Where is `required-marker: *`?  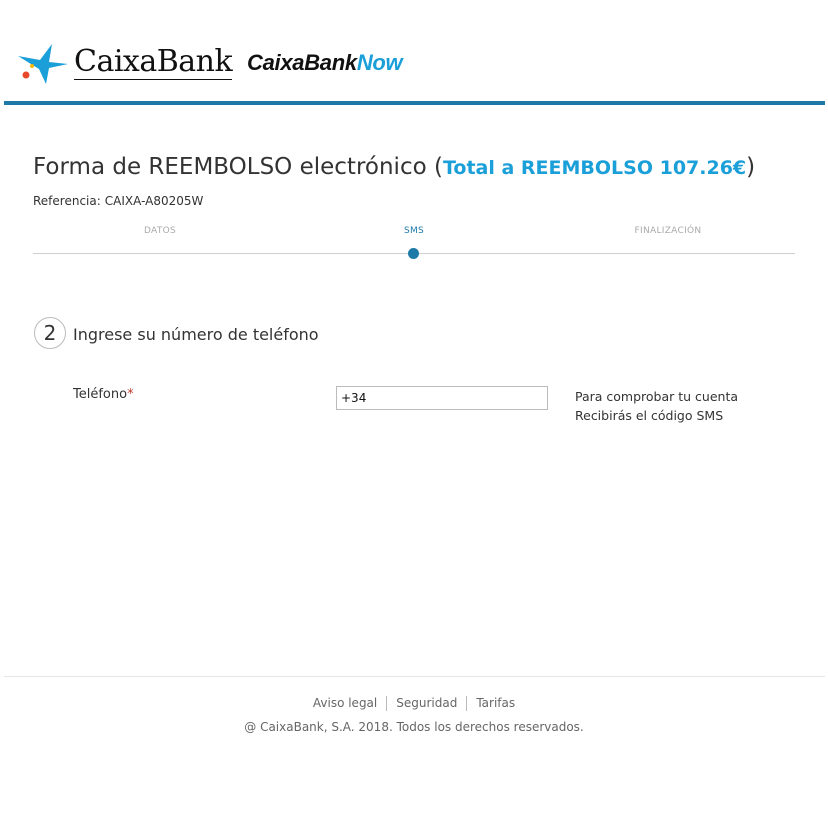 required-marker: * is located at coordinates (130, 394).